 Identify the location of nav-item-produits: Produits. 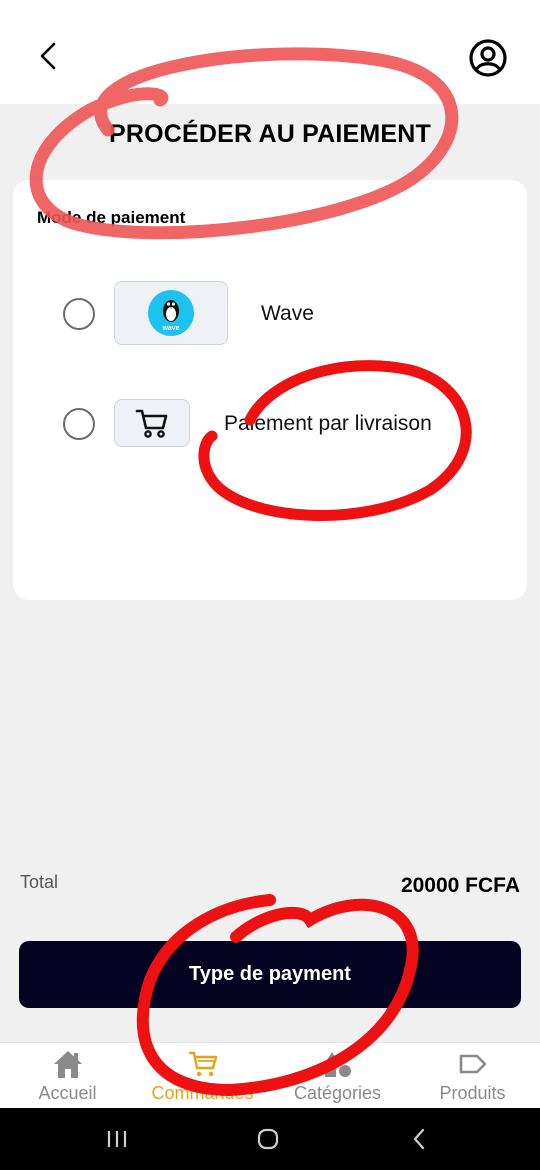
(472, 1076).